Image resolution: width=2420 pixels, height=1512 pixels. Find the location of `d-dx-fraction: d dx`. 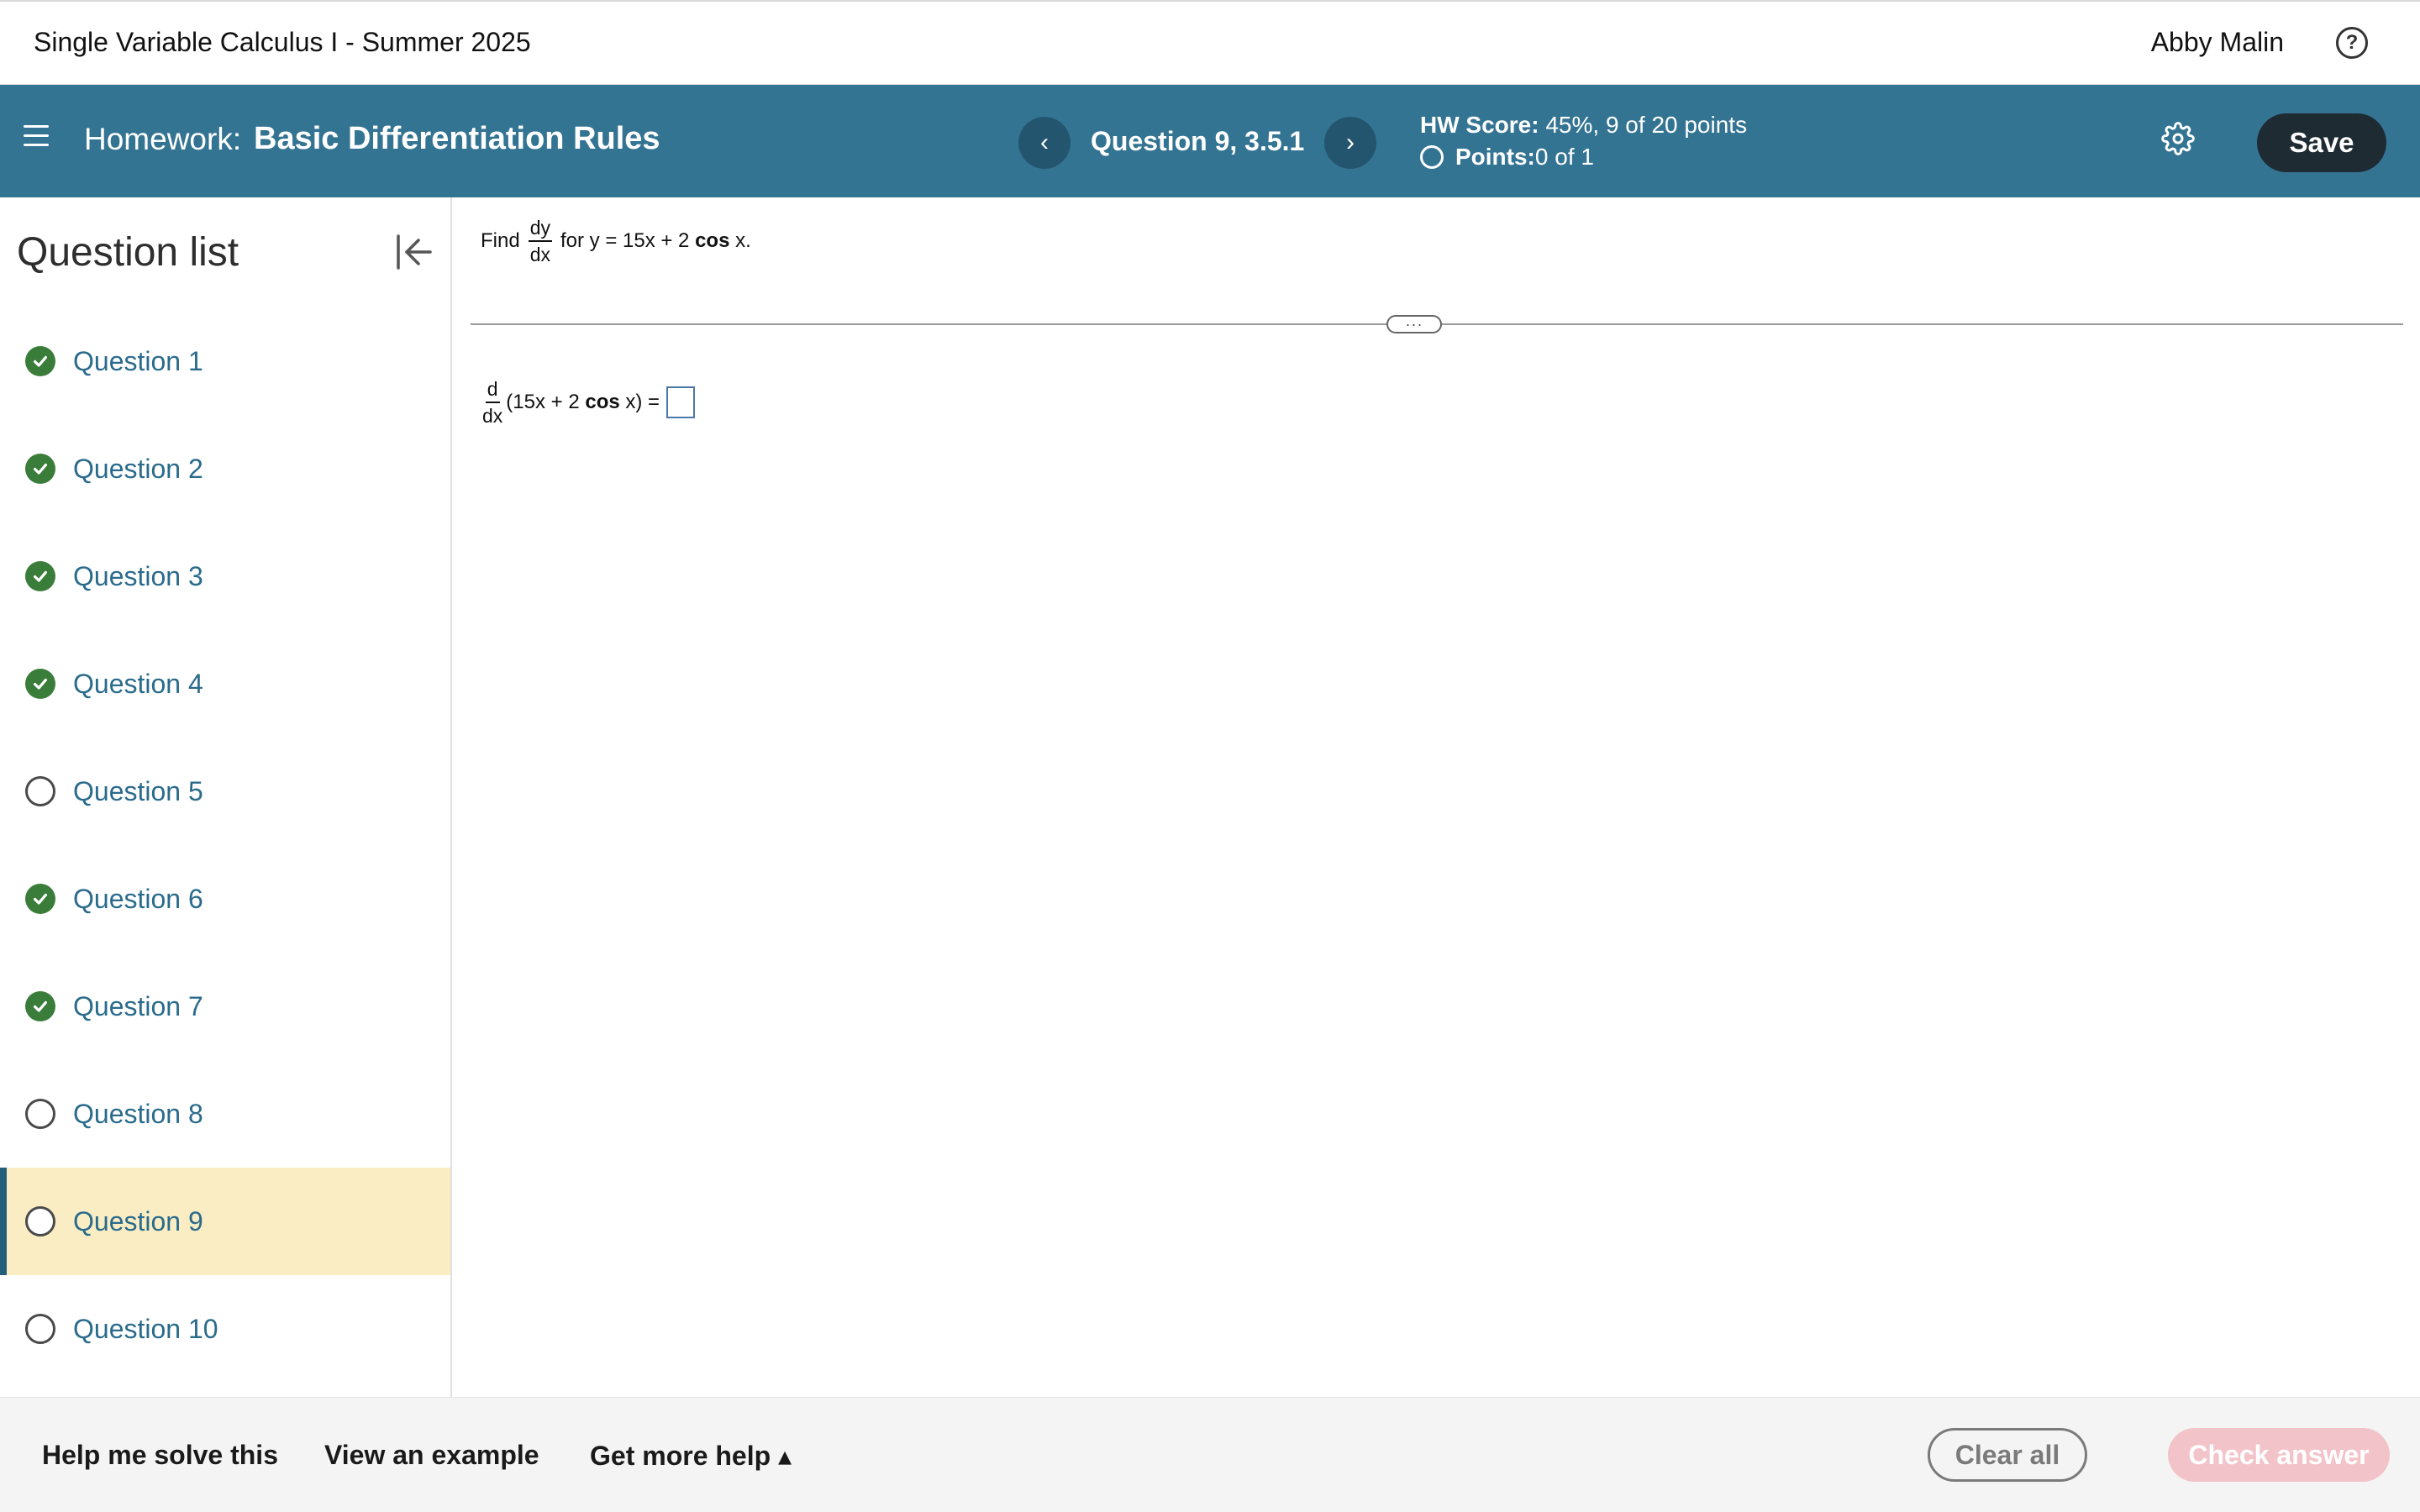

d-dx-fraction: d dx is located at coordinates (493, 402).